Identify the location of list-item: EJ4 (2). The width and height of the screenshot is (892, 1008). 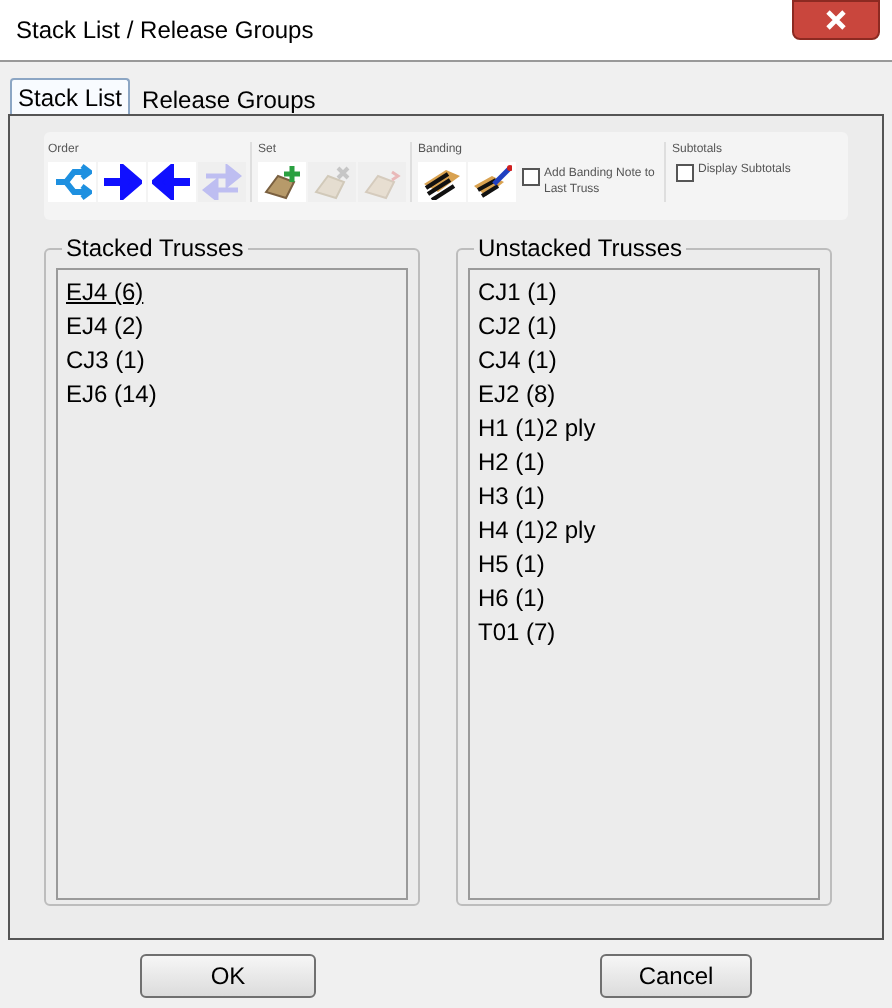
(105, 327).